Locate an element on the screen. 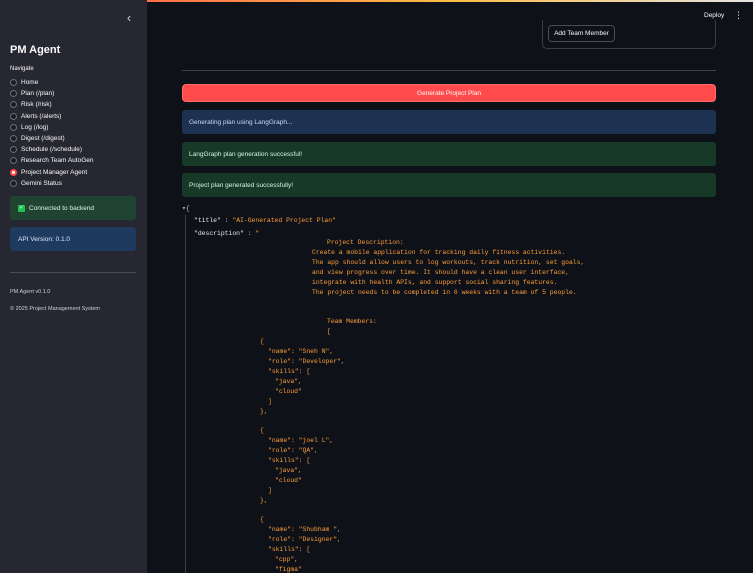 The width and height of the screenshot is (753, 573). nav-item-plan: Plan (/plan) is located at coordinates (52, 93).